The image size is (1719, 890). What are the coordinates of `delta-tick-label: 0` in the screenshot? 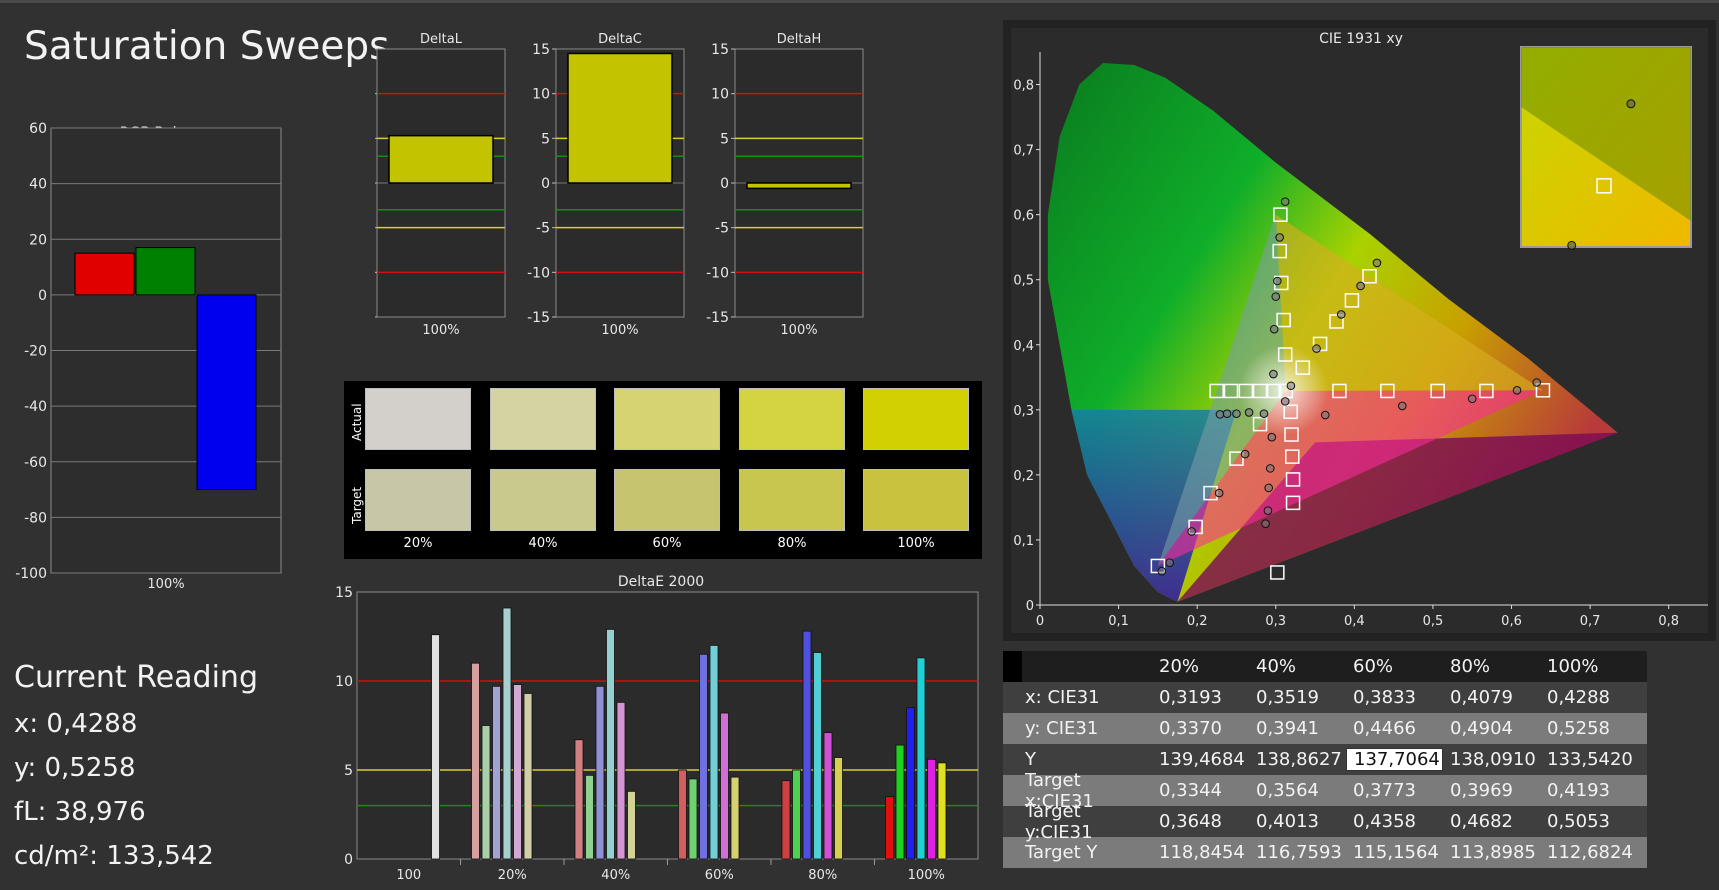 It's located at (724, 184).